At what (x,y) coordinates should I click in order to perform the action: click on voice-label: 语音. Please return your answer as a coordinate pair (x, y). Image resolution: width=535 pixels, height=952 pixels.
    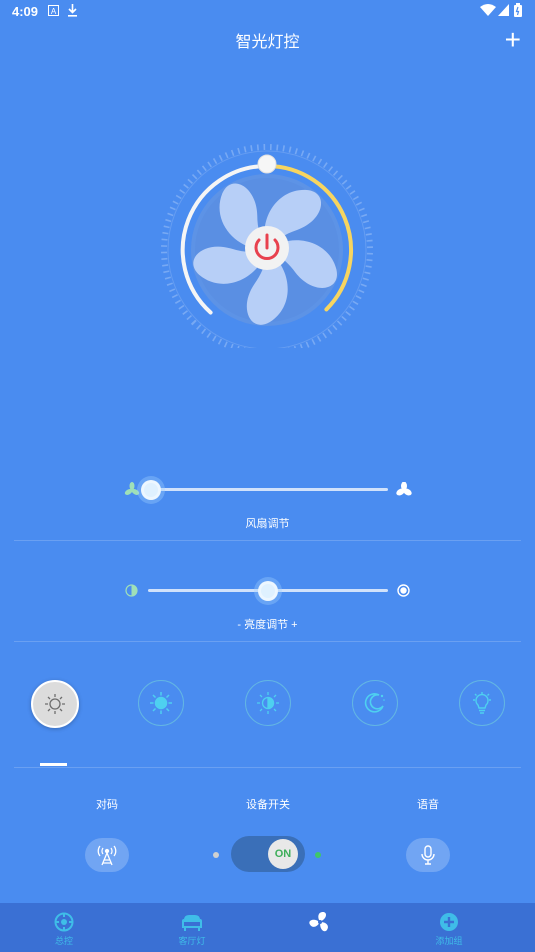
    Looking at the image, I should click on (428, 805).